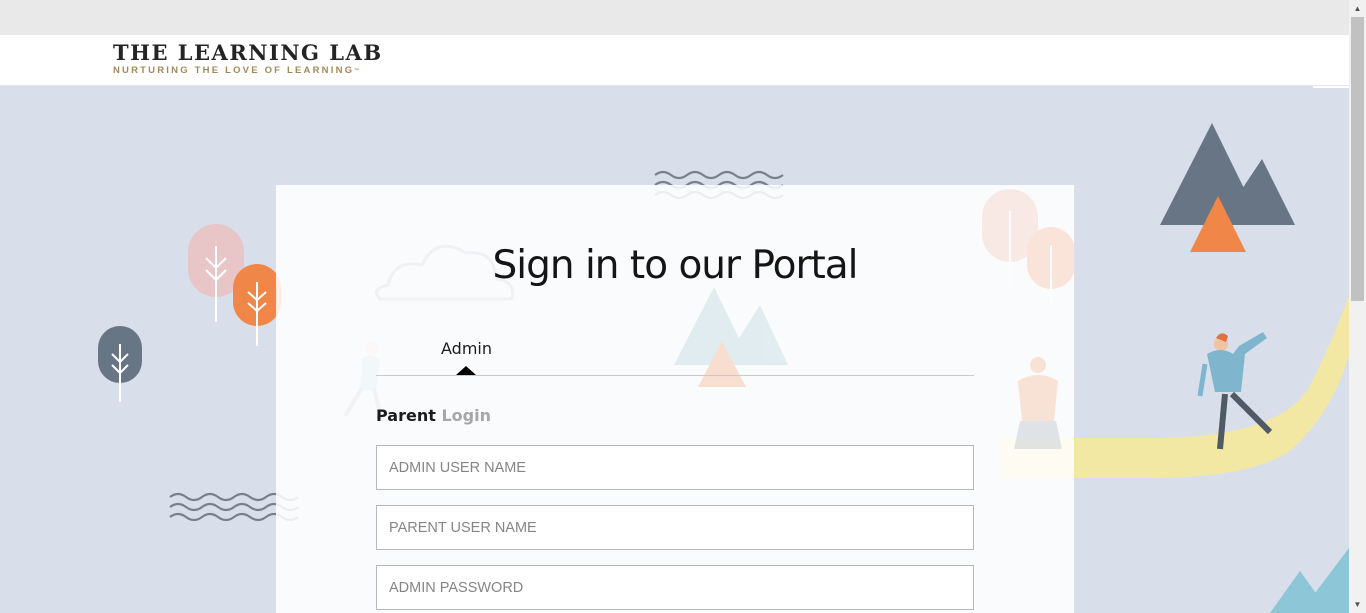 The width and height of the screenshot is (1366, 613). Describe the element at coordinates (1357, 604) in the screenshot. I see `scroll-down-arrow-icon: ▼` at that location.